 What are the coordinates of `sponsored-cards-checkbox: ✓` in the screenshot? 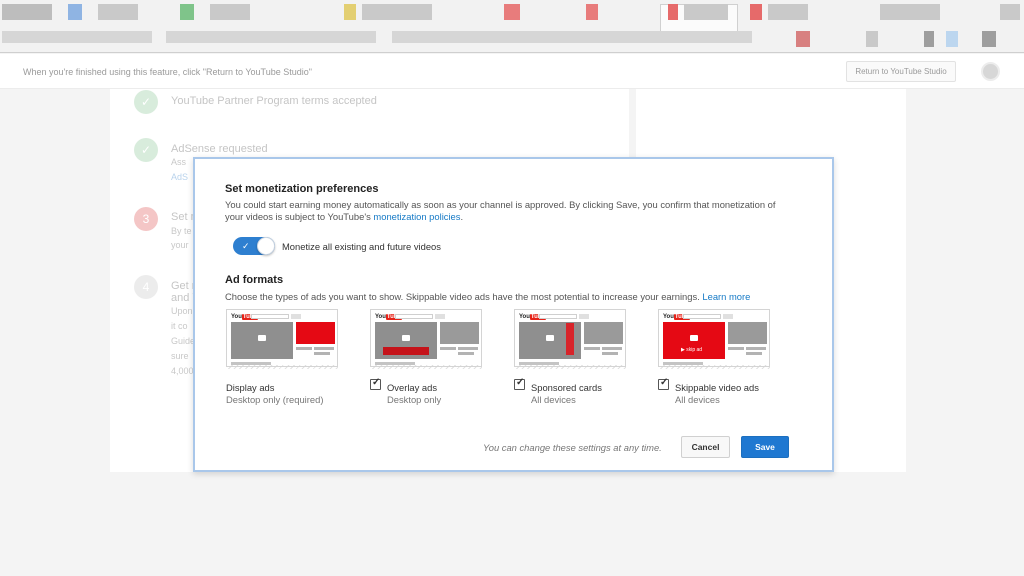 It's located at (519, 383).